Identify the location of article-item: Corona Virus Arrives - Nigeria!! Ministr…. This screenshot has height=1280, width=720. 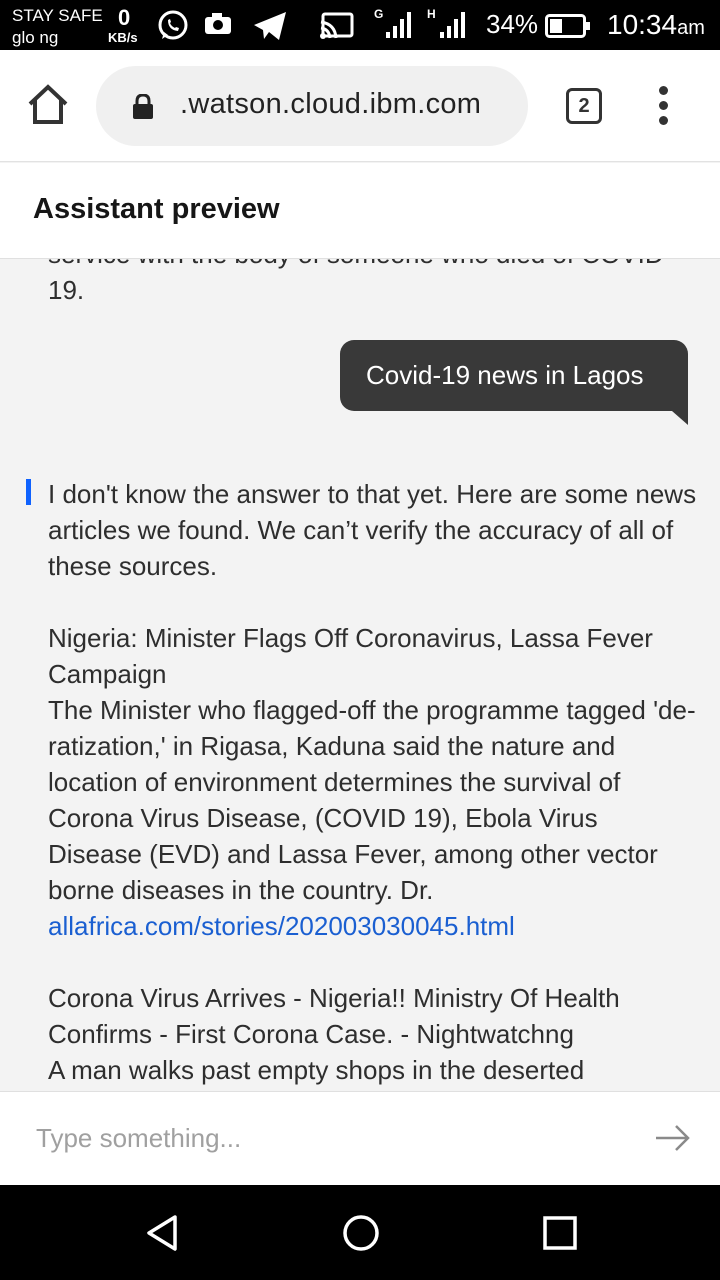
(373, 1034).